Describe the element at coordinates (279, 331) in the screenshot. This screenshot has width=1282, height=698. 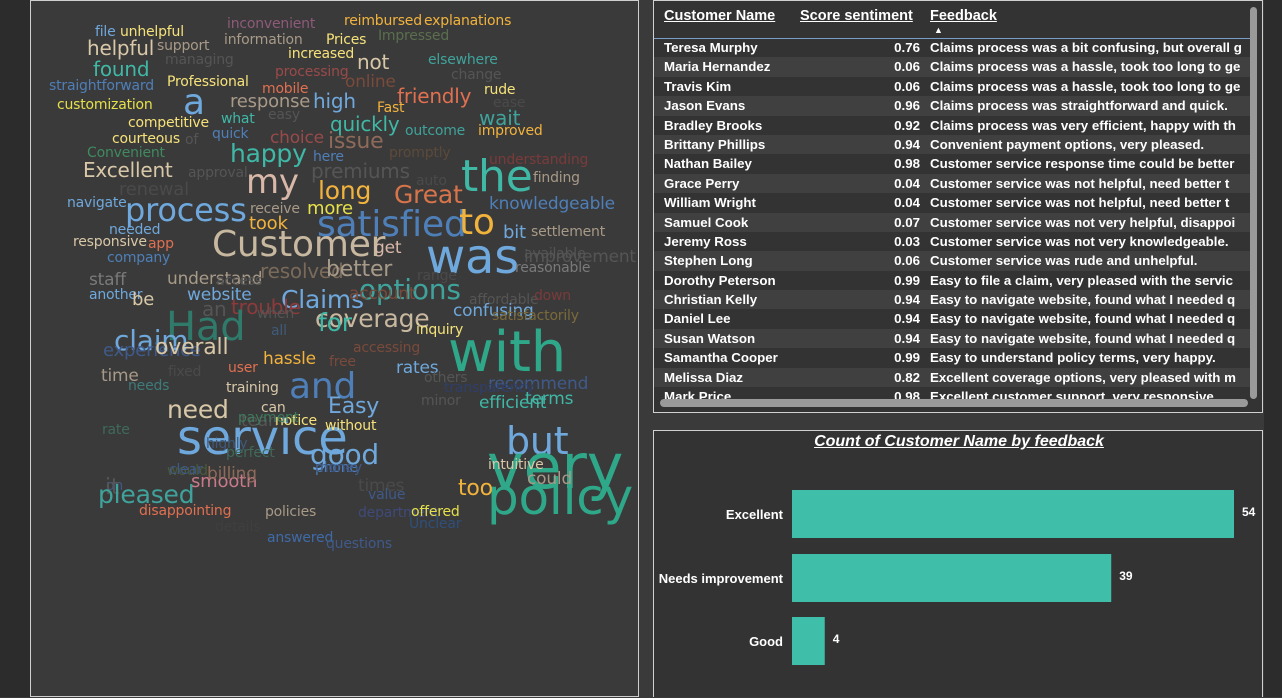
I see `word-cloud-word: all` at that location.